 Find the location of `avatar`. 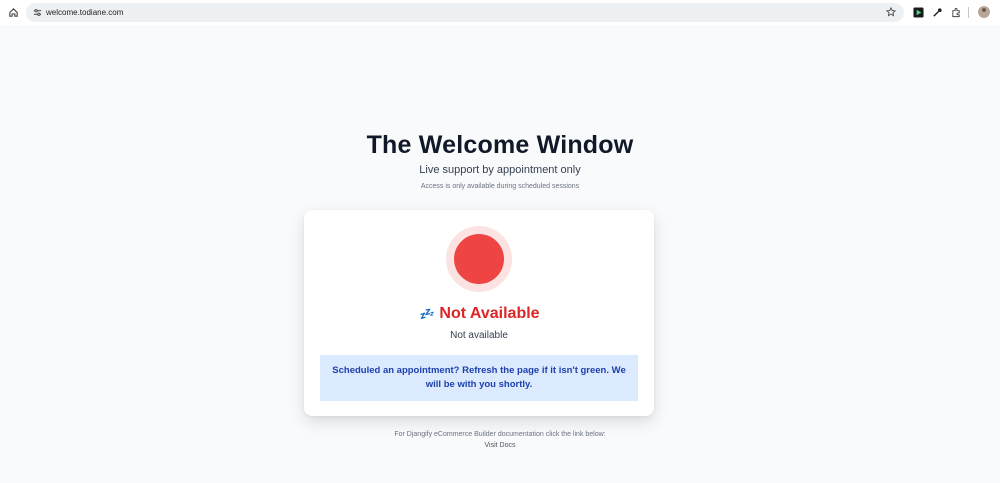

avatar is located at coordinates (984, 12).